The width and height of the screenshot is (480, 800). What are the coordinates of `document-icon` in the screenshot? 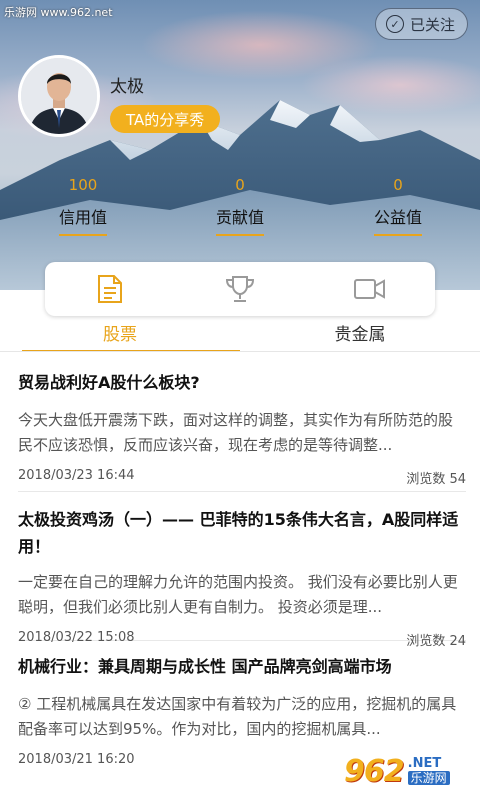 It's located at (110, 289).